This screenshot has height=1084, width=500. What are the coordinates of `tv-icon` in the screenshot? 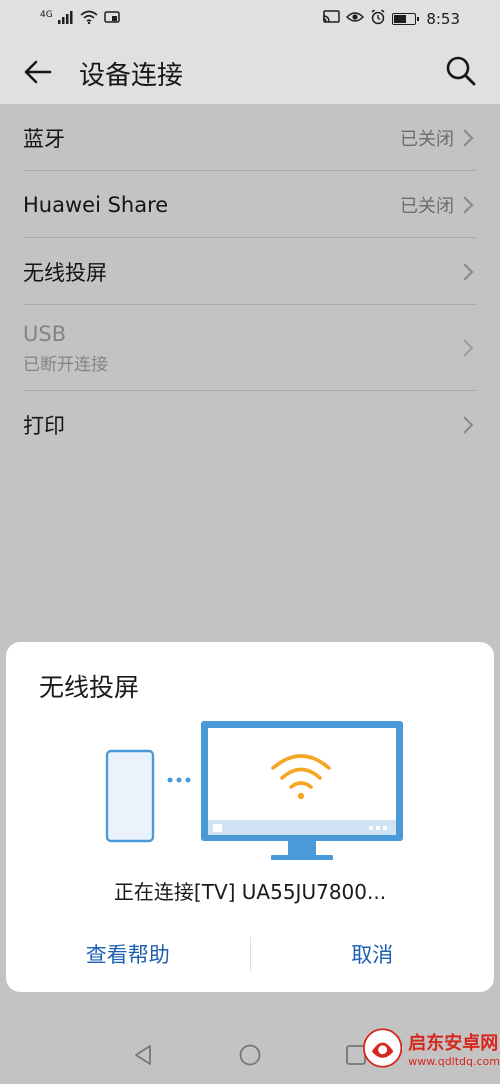 It's located at (302, 790).